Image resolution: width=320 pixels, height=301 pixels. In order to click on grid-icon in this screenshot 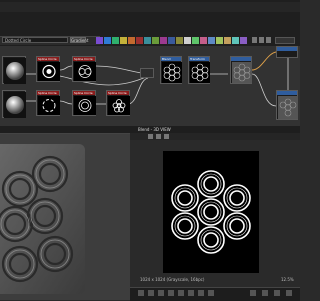, I will do `click(141, 293)`.